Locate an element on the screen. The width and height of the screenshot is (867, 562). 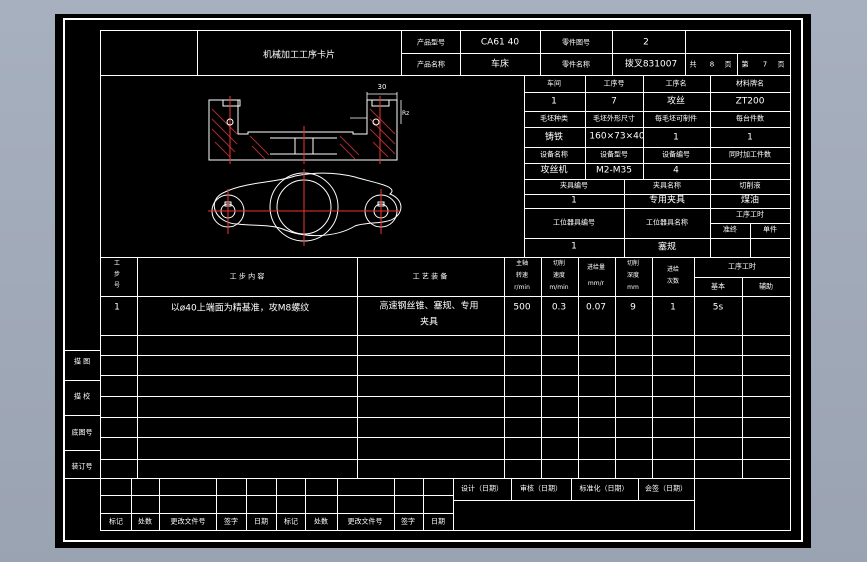
hdr-step-time: 工序工时 is located at coordinates (742, 266).